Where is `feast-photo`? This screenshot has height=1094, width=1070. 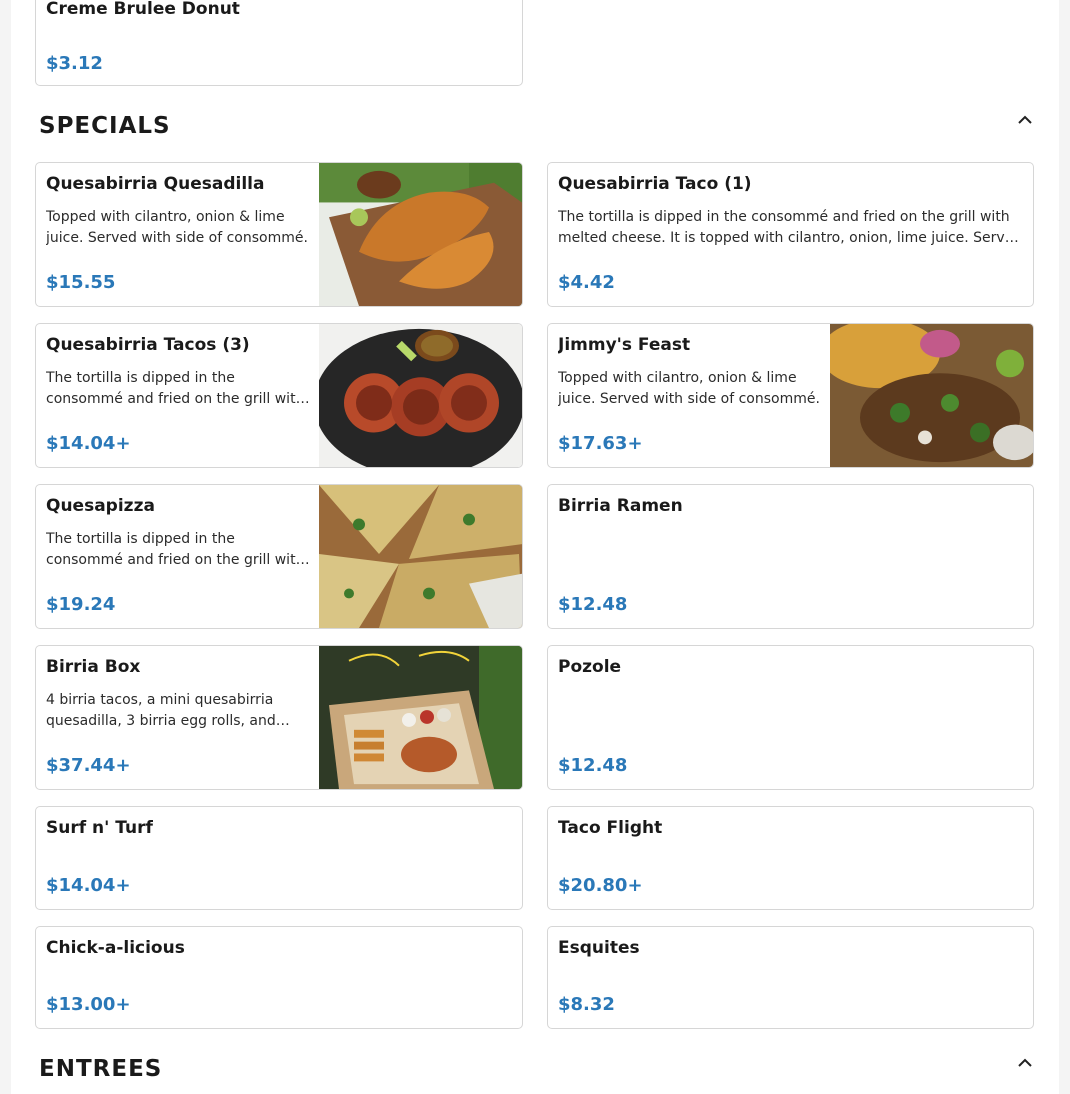 feast-photo is located at coordinates (931, 395).